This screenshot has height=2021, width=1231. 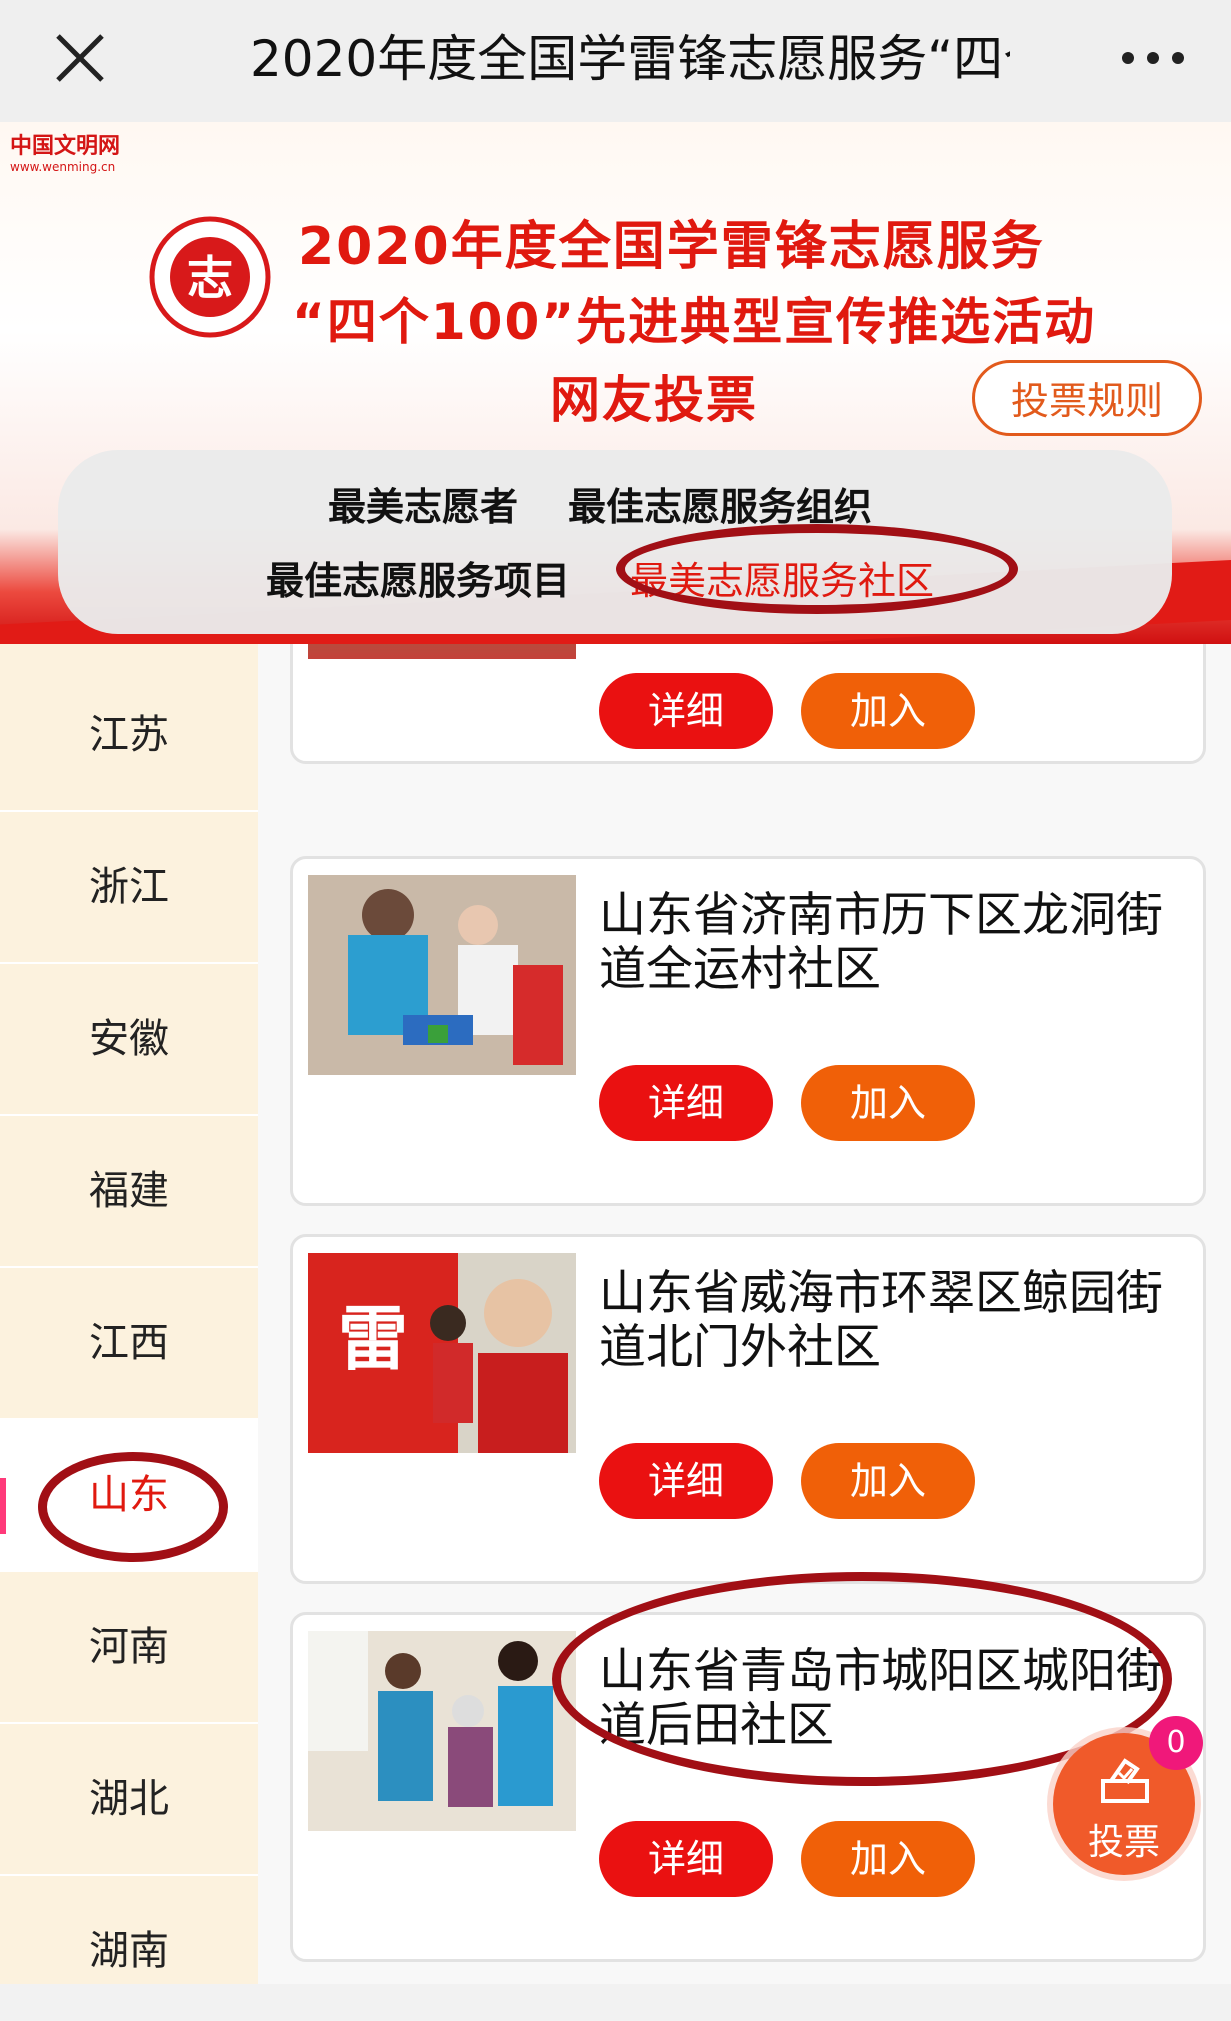 I want to click on tab-best-organization: 最佳志愿服务组织, so click(x=720, y=503).